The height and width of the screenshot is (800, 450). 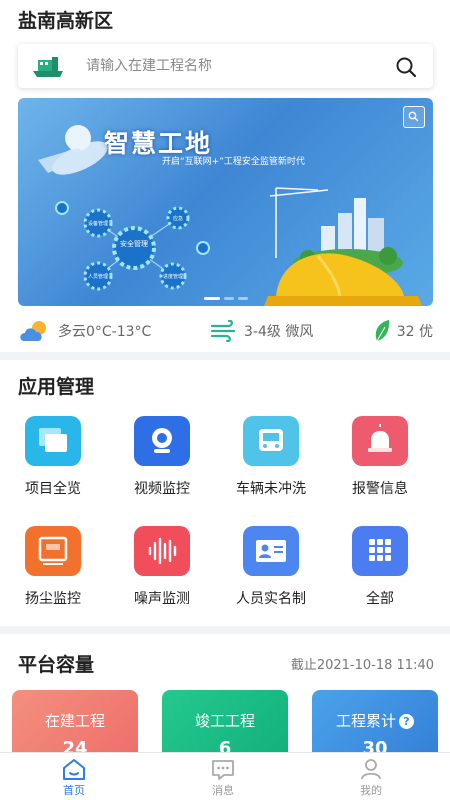 I want to click on weather-wind: 3-4级 微风, so click(x=261, y=331).